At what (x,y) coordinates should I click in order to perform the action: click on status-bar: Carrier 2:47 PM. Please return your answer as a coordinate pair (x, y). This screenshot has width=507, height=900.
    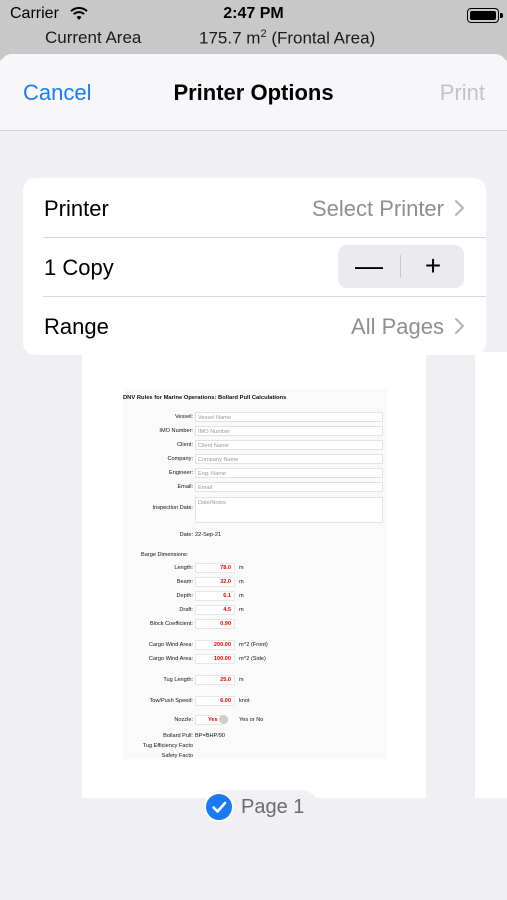
    Looking at the image, I should click on (253, 15).